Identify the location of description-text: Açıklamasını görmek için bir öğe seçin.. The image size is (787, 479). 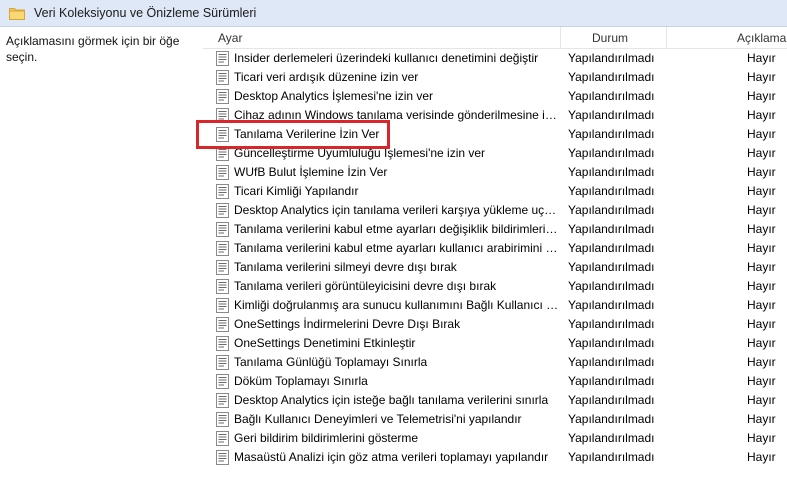
(93, 49).